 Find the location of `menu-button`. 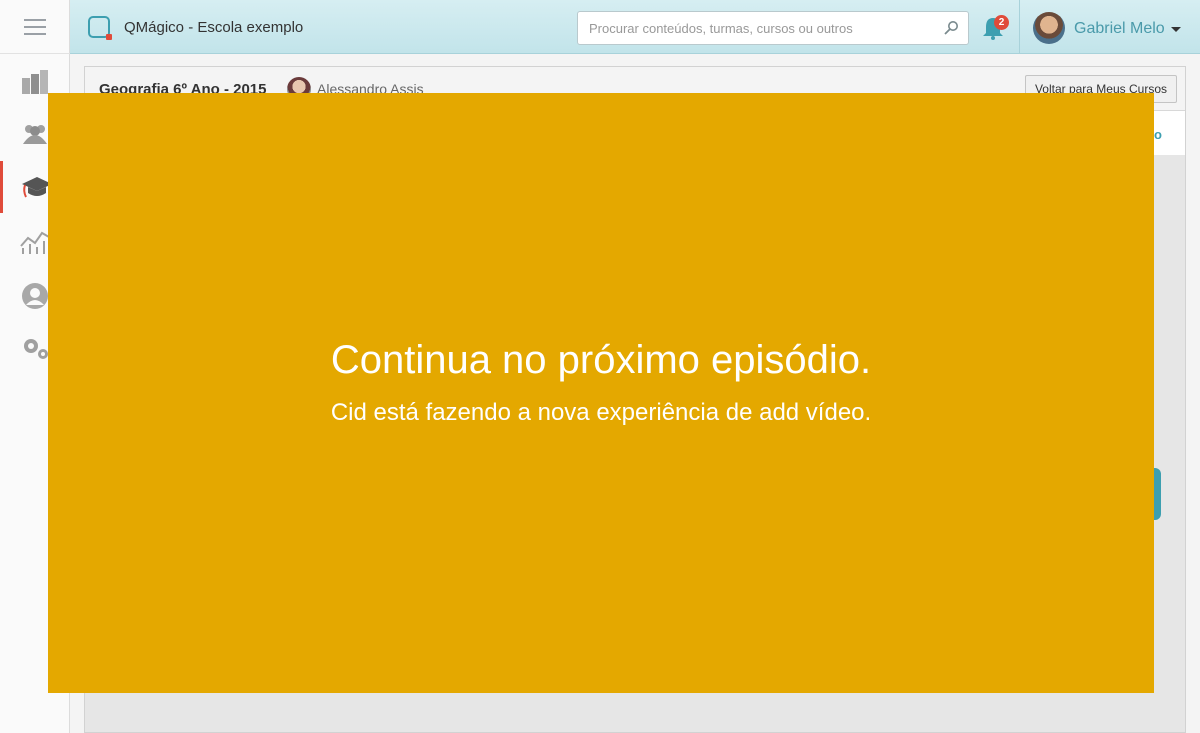

menu-button is located at coordinates (35, 27).